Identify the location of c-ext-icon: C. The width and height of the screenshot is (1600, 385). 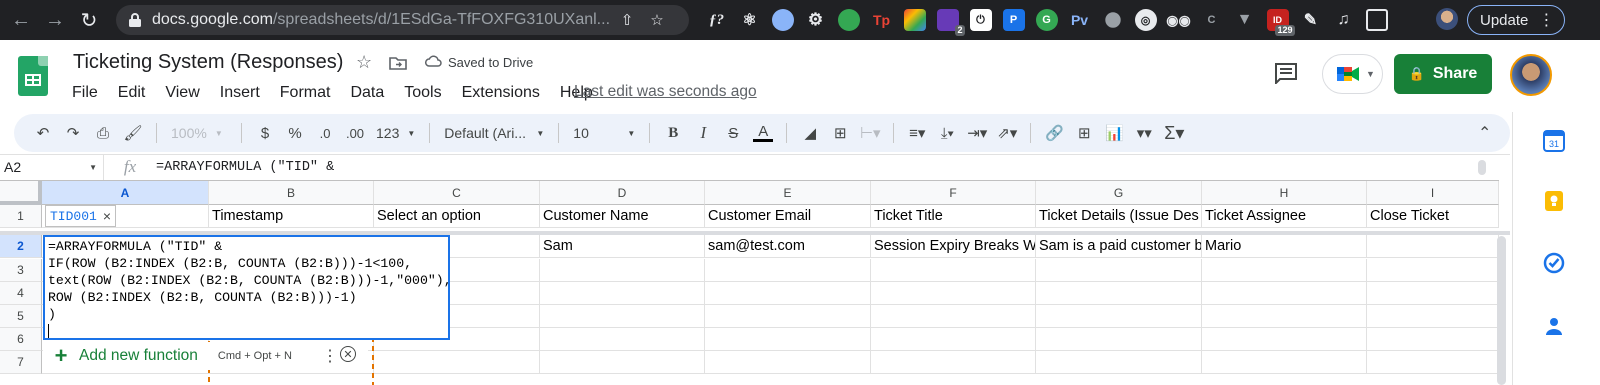
(1212, 20).